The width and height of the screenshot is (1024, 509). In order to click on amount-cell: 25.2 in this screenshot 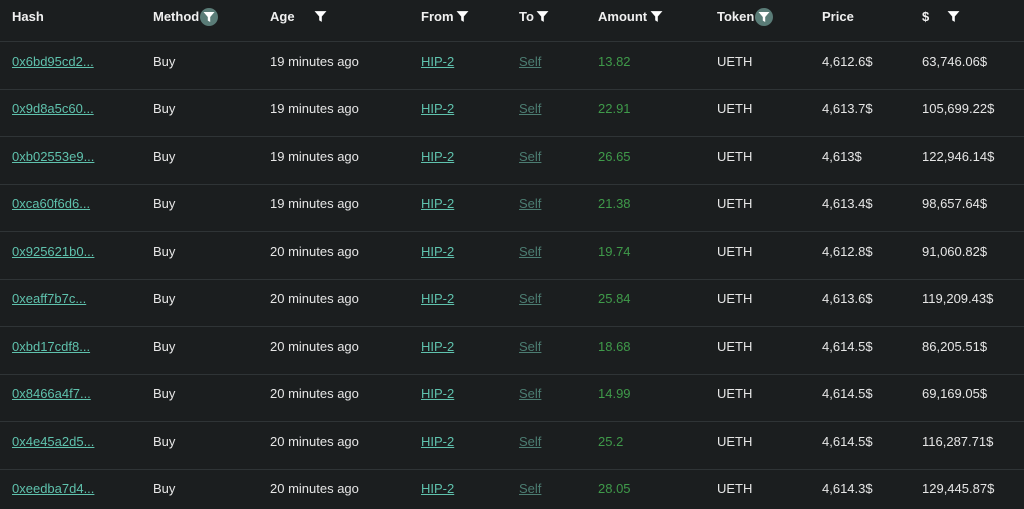, I will do `click(611, 441)`.